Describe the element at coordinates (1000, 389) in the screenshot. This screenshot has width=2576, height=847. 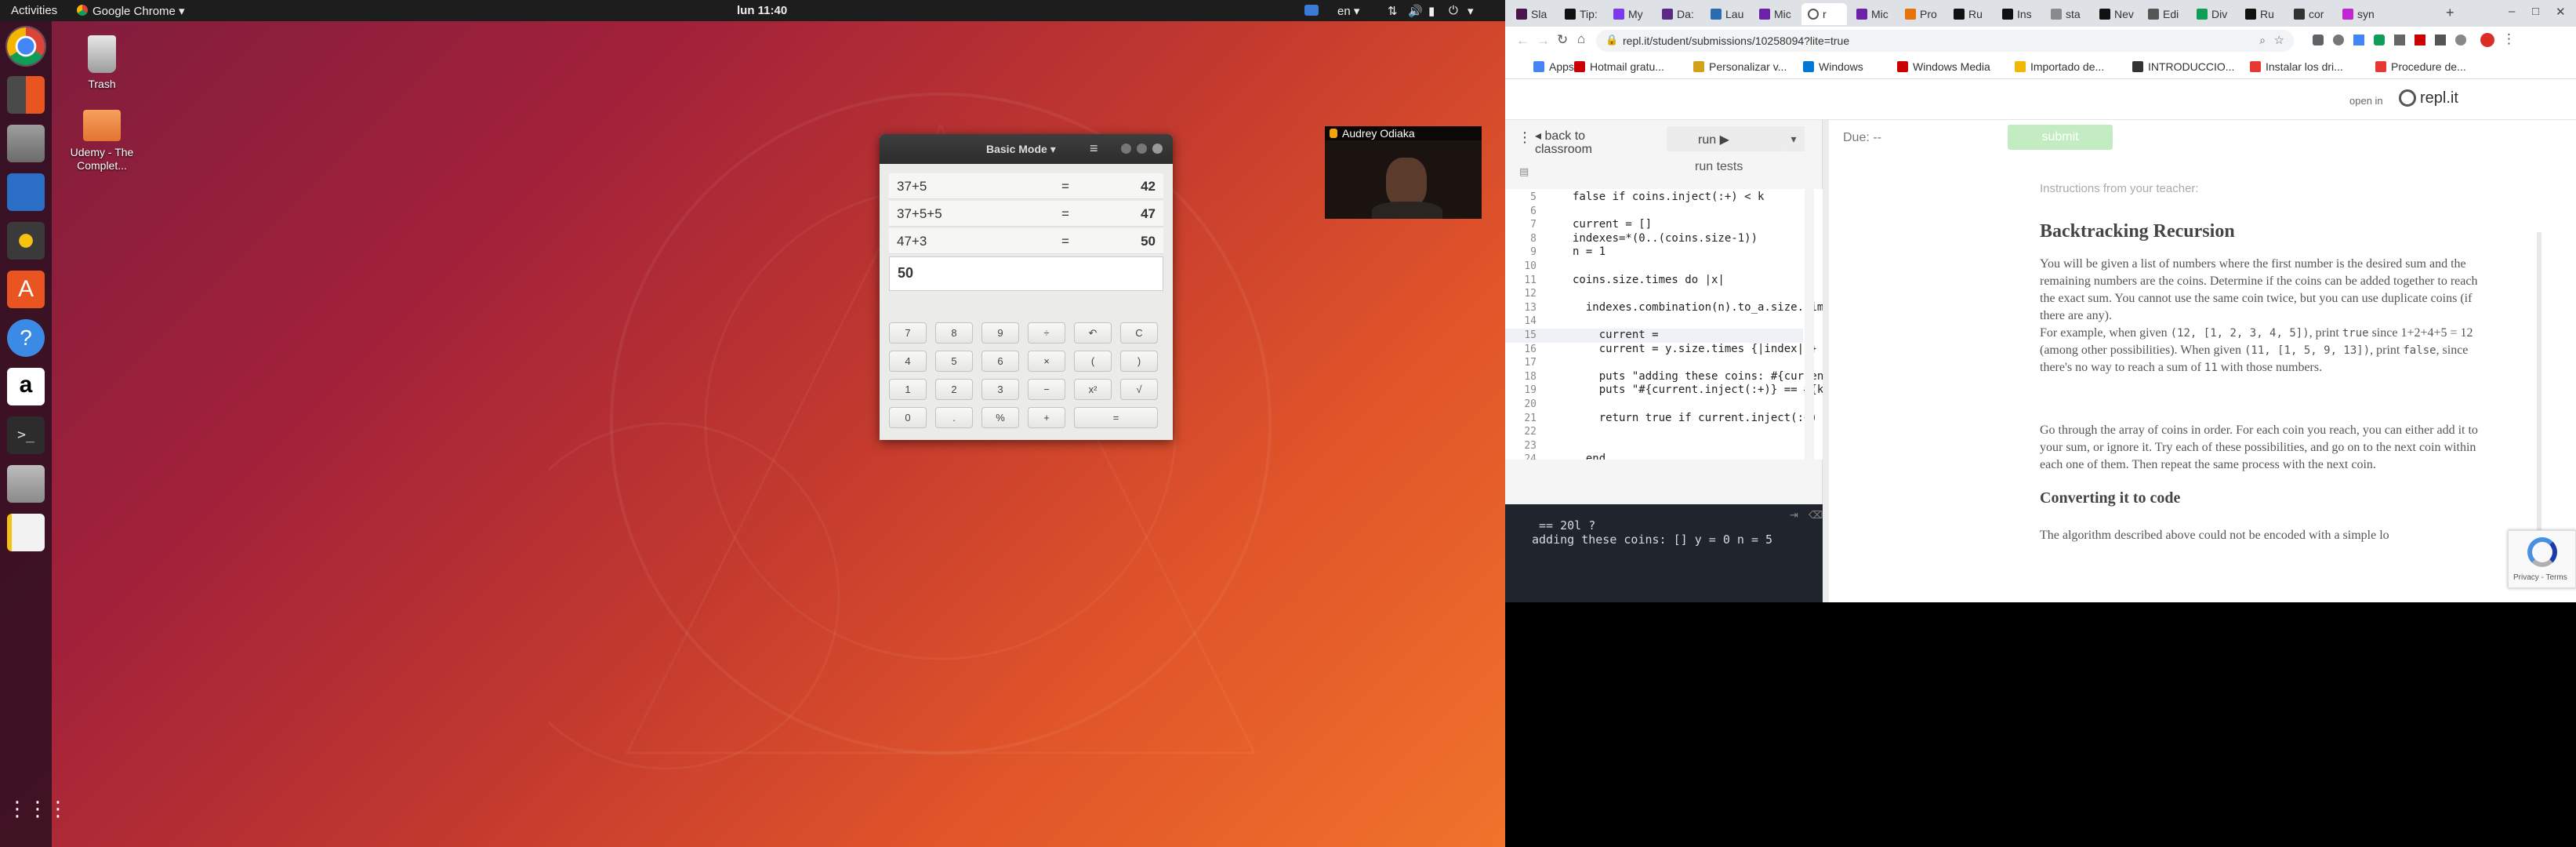
I see `calc-key: 3` at that location.